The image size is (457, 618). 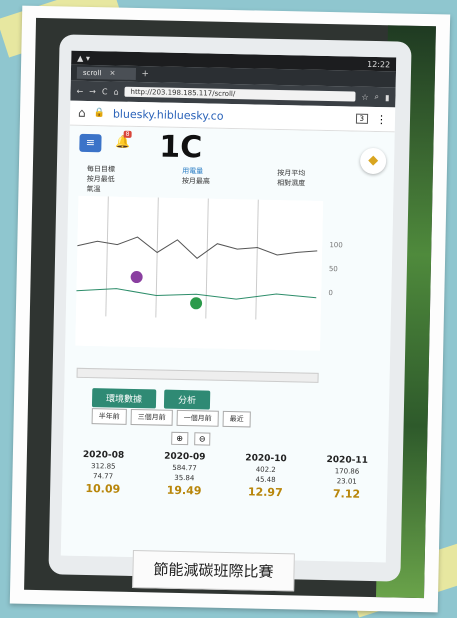 I want to click on reload-icon: C, so click(x=105, y=91).